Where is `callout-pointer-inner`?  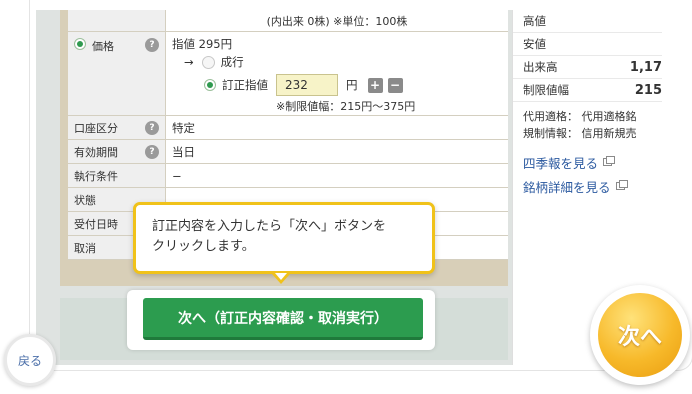
callout-pointer-inner is located at coordinates (281, 276).